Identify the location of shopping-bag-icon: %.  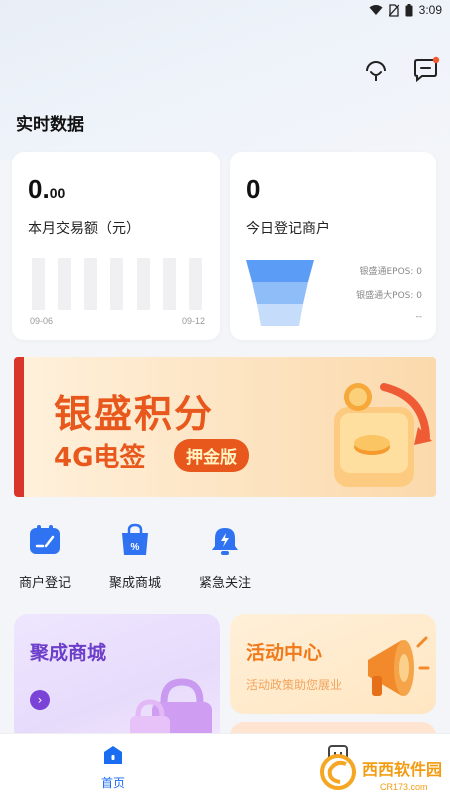
(135, 539).